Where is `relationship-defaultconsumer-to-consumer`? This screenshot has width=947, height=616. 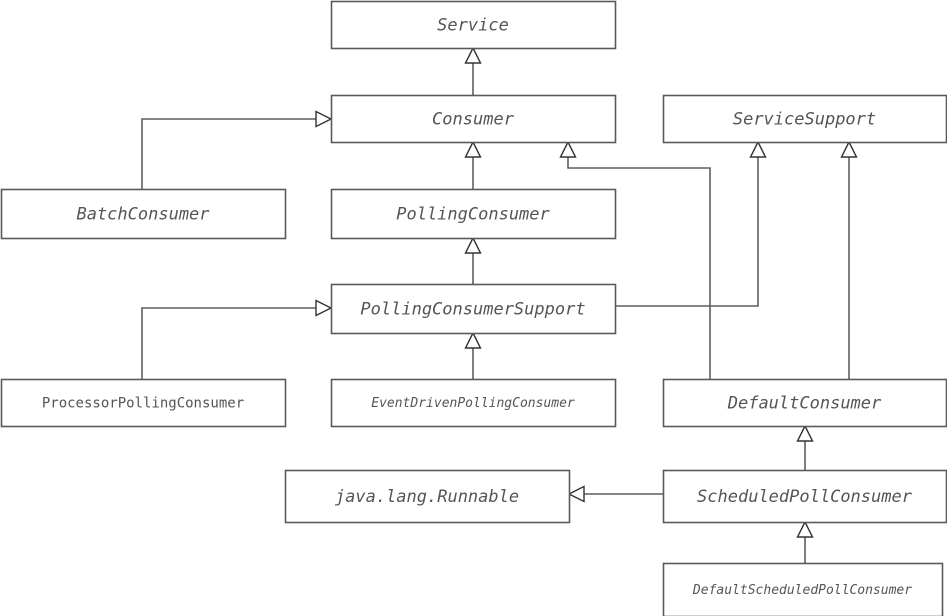
relationship-defaultconsumer-to-consumer is located at coordinates (635, 259).